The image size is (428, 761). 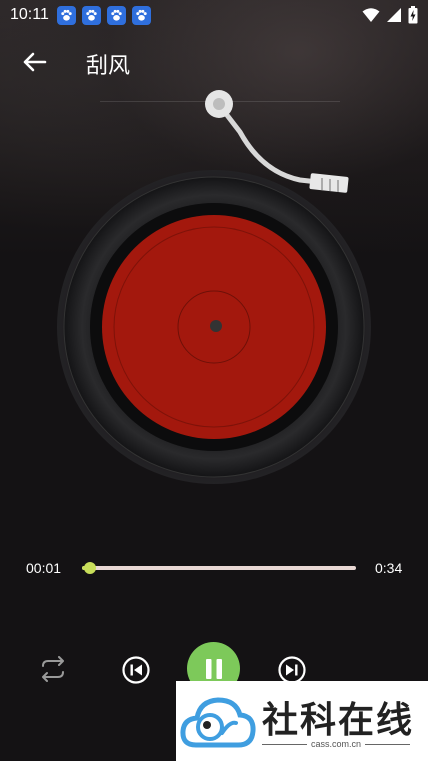 I want to click on pause-icon, so click(x=213, y=668).